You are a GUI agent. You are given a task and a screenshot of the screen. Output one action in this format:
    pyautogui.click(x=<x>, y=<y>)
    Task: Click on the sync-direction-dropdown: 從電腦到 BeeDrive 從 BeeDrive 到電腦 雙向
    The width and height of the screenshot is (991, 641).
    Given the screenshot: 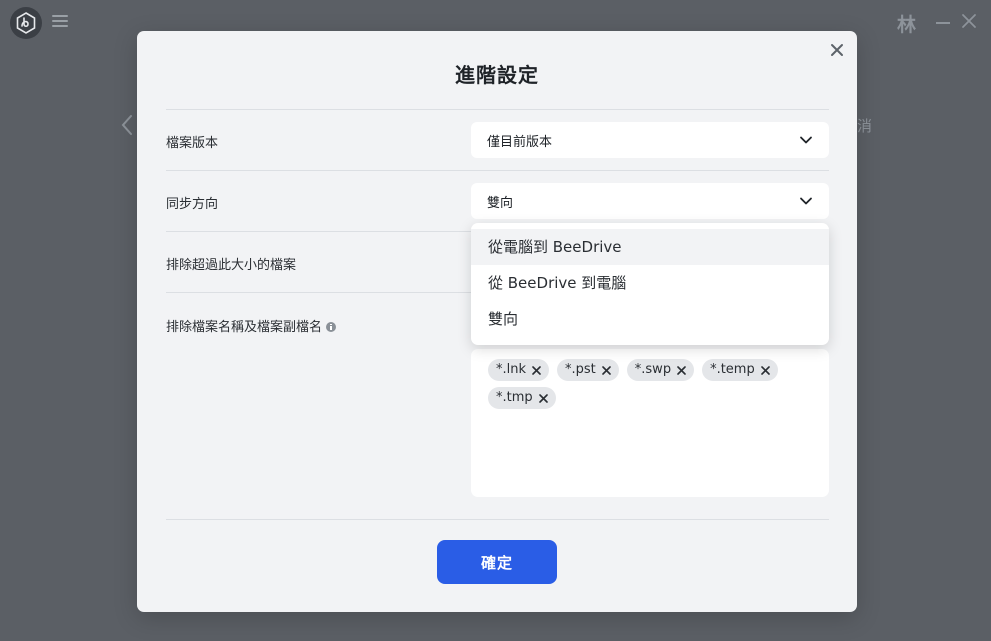 What is the action you would take?
    pyautogui.click(x=650, y=284)
    